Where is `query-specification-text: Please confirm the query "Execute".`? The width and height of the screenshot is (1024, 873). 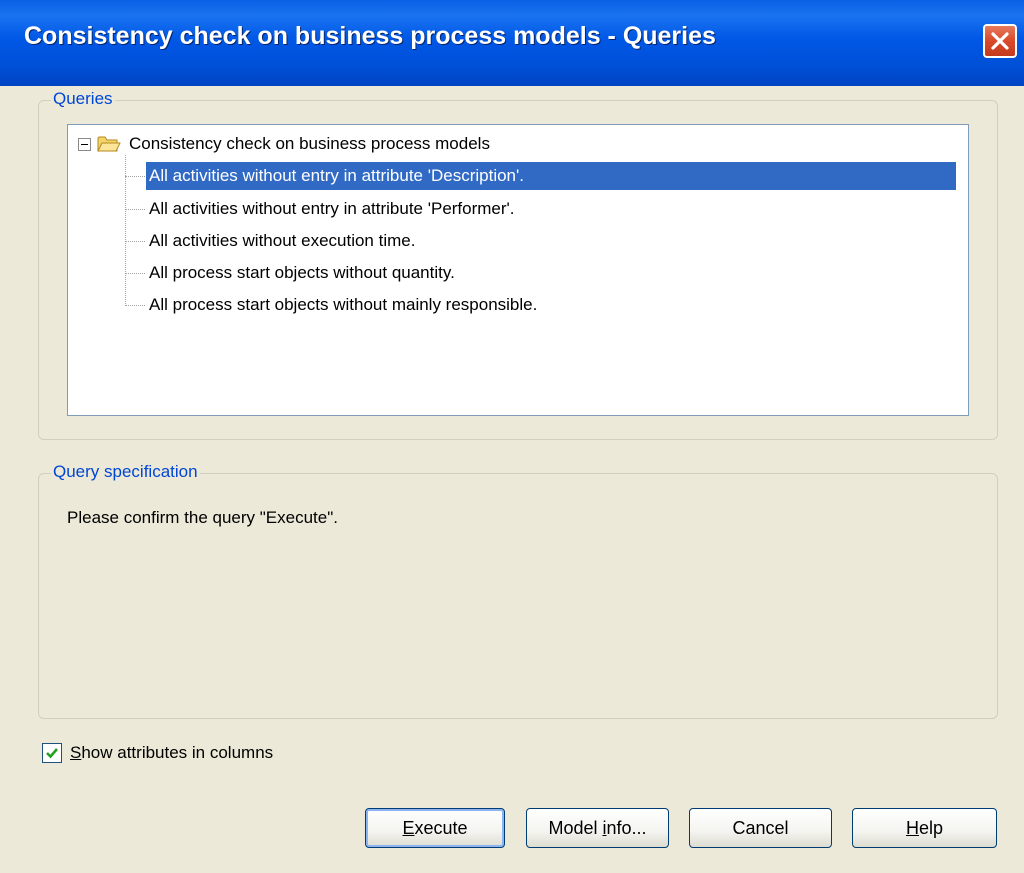 query-specification-text: Please confirm the query "Execute". is located at coordinates (202, 517).